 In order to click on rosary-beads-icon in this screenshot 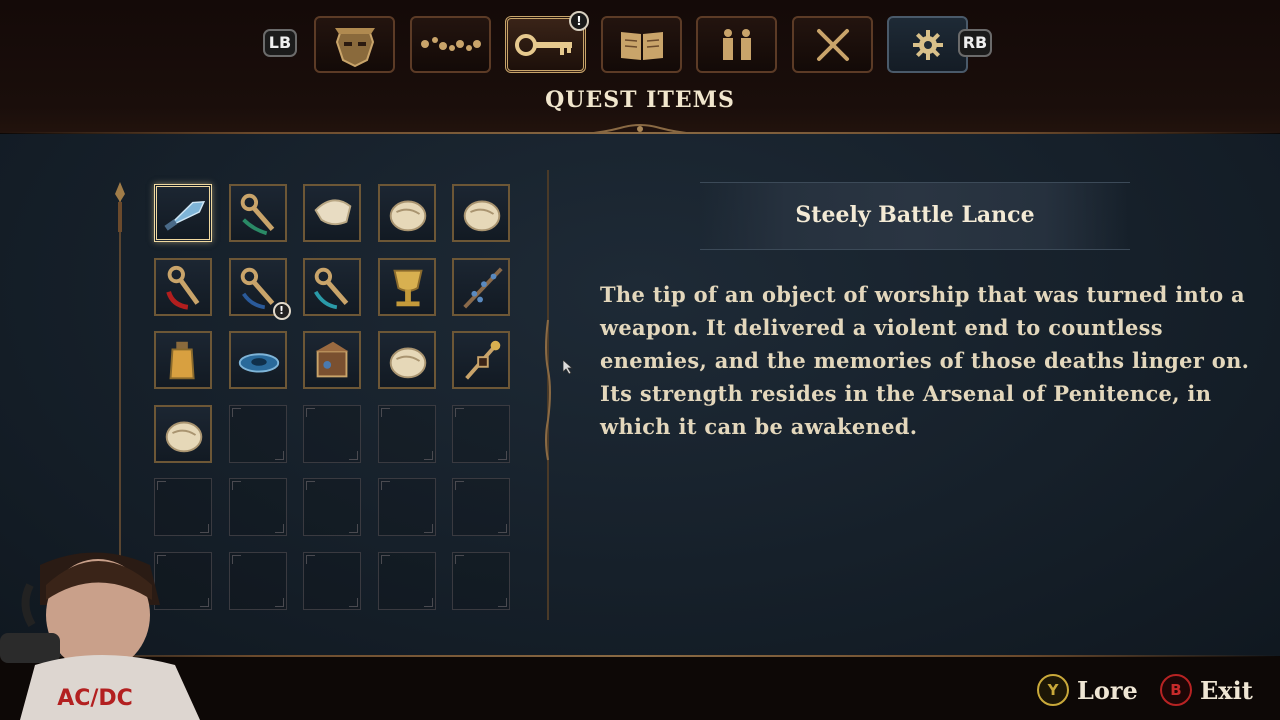, I will do `click(450, 43)`.